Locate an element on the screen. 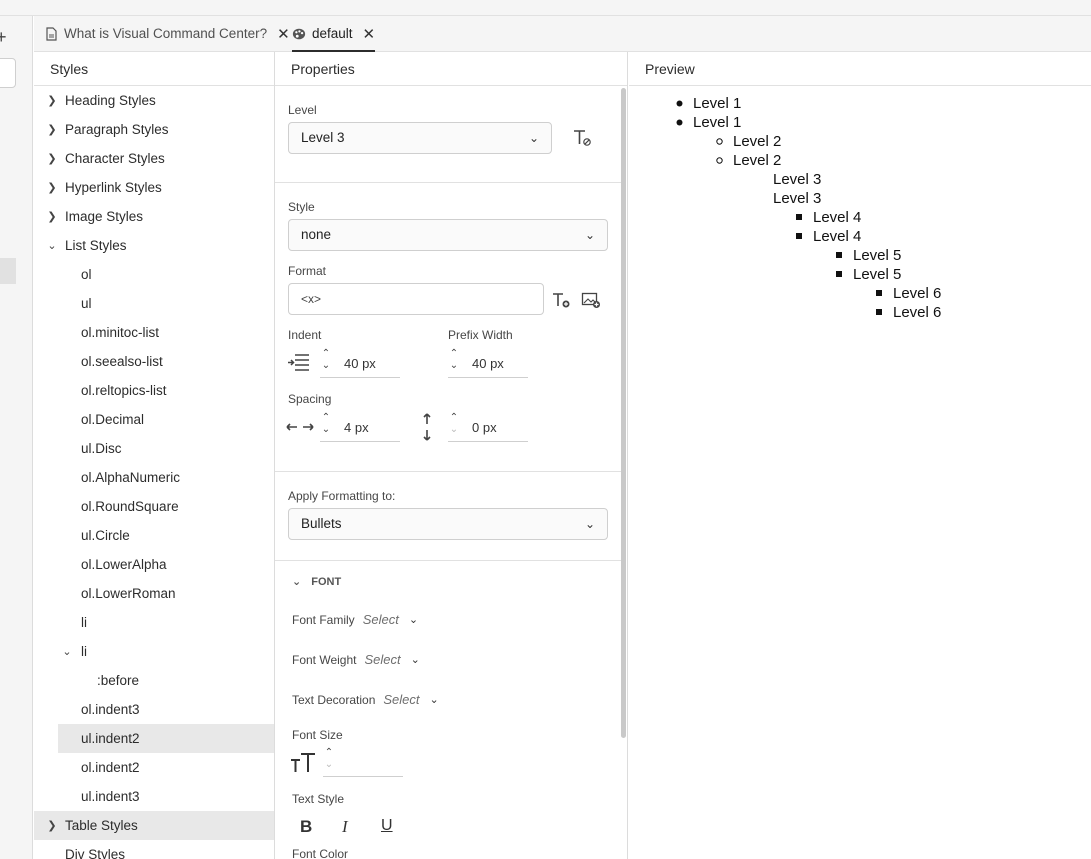 The width and height of the screenshot is (1091, 859). tree-item: ul is located at coordinates (154, 303).